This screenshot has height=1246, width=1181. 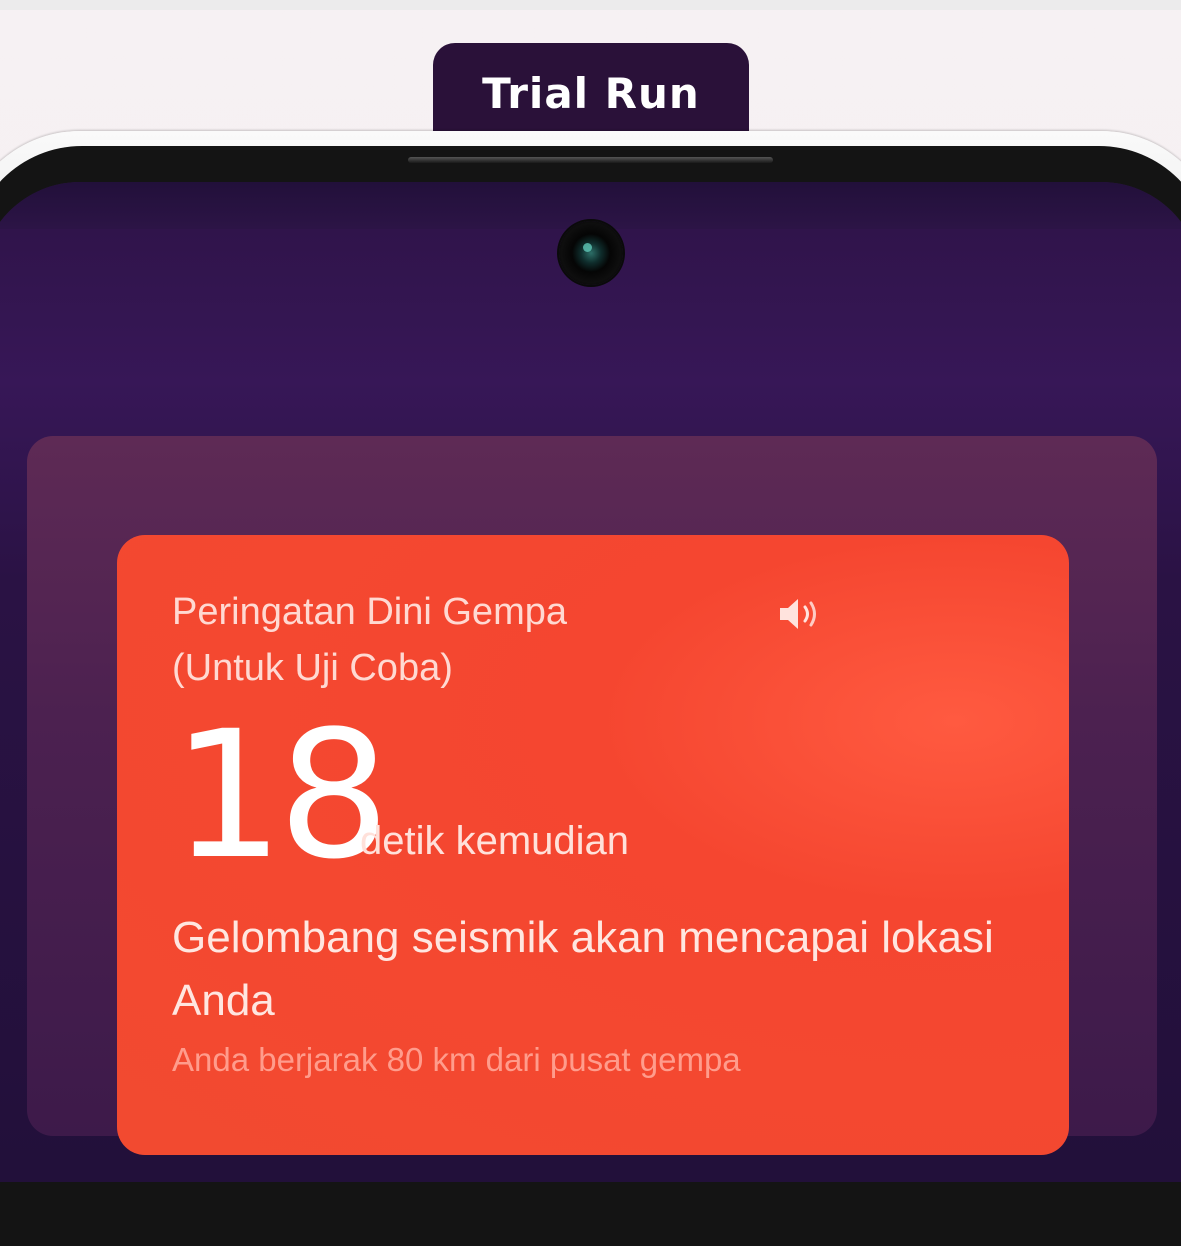 I want to click on distance-note: Anda berjarak 80 km dari pusat gempa, so click(x=456, y=1059).